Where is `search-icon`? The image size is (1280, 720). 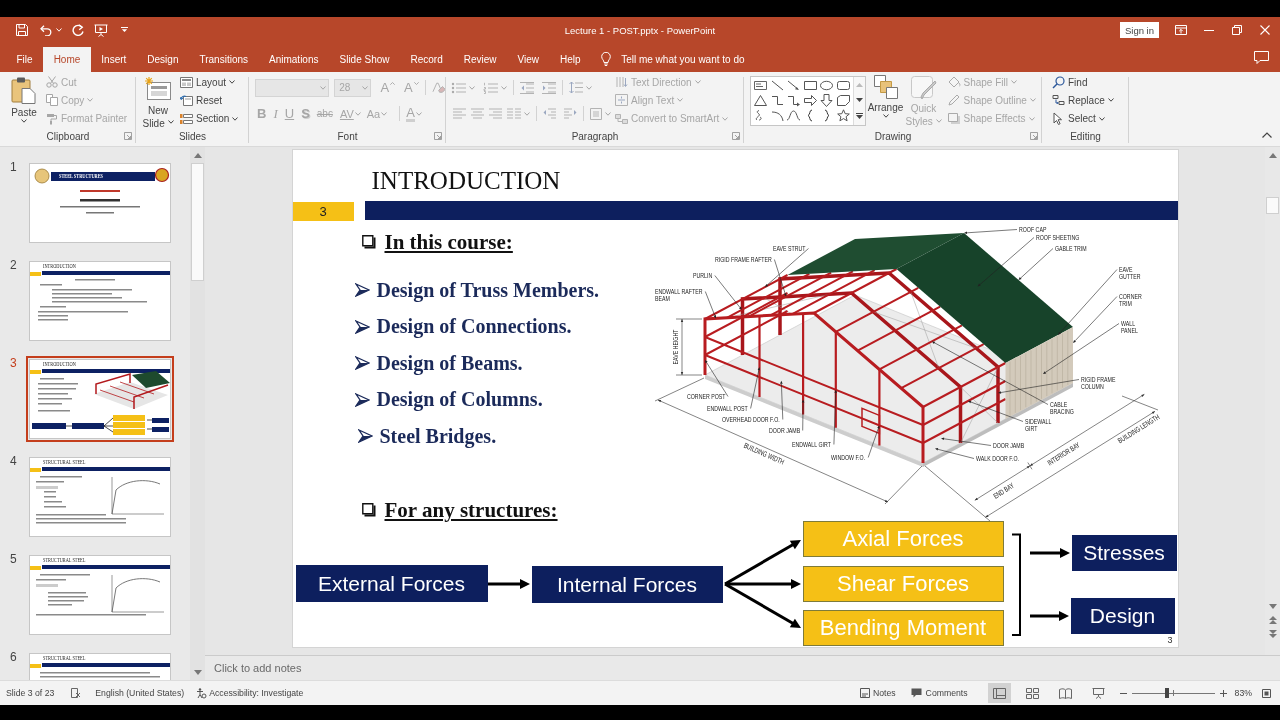
search-icon is located at coordinates (1058, 82).